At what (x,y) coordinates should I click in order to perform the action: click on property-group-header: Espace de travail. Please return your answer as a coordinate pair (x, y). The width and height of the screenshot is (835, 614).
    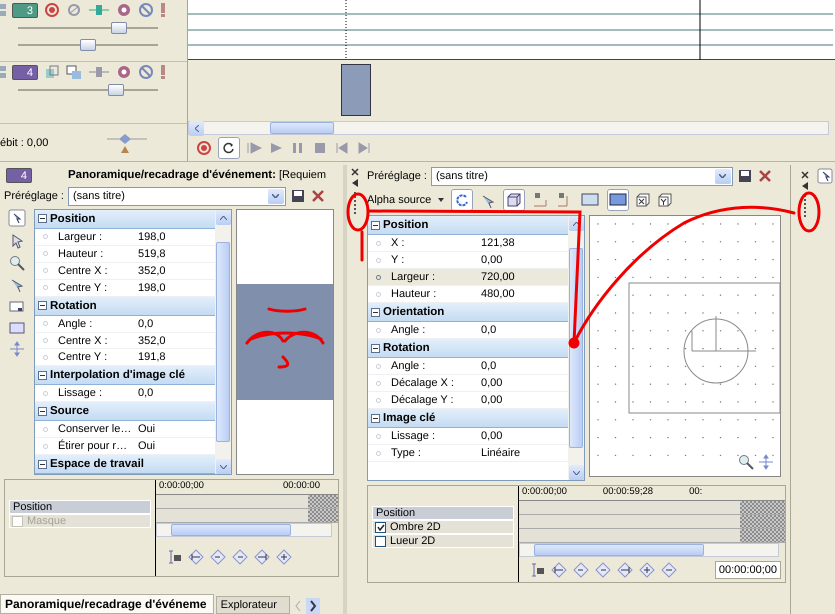
    Looking at the image, I should click on (125, 464).